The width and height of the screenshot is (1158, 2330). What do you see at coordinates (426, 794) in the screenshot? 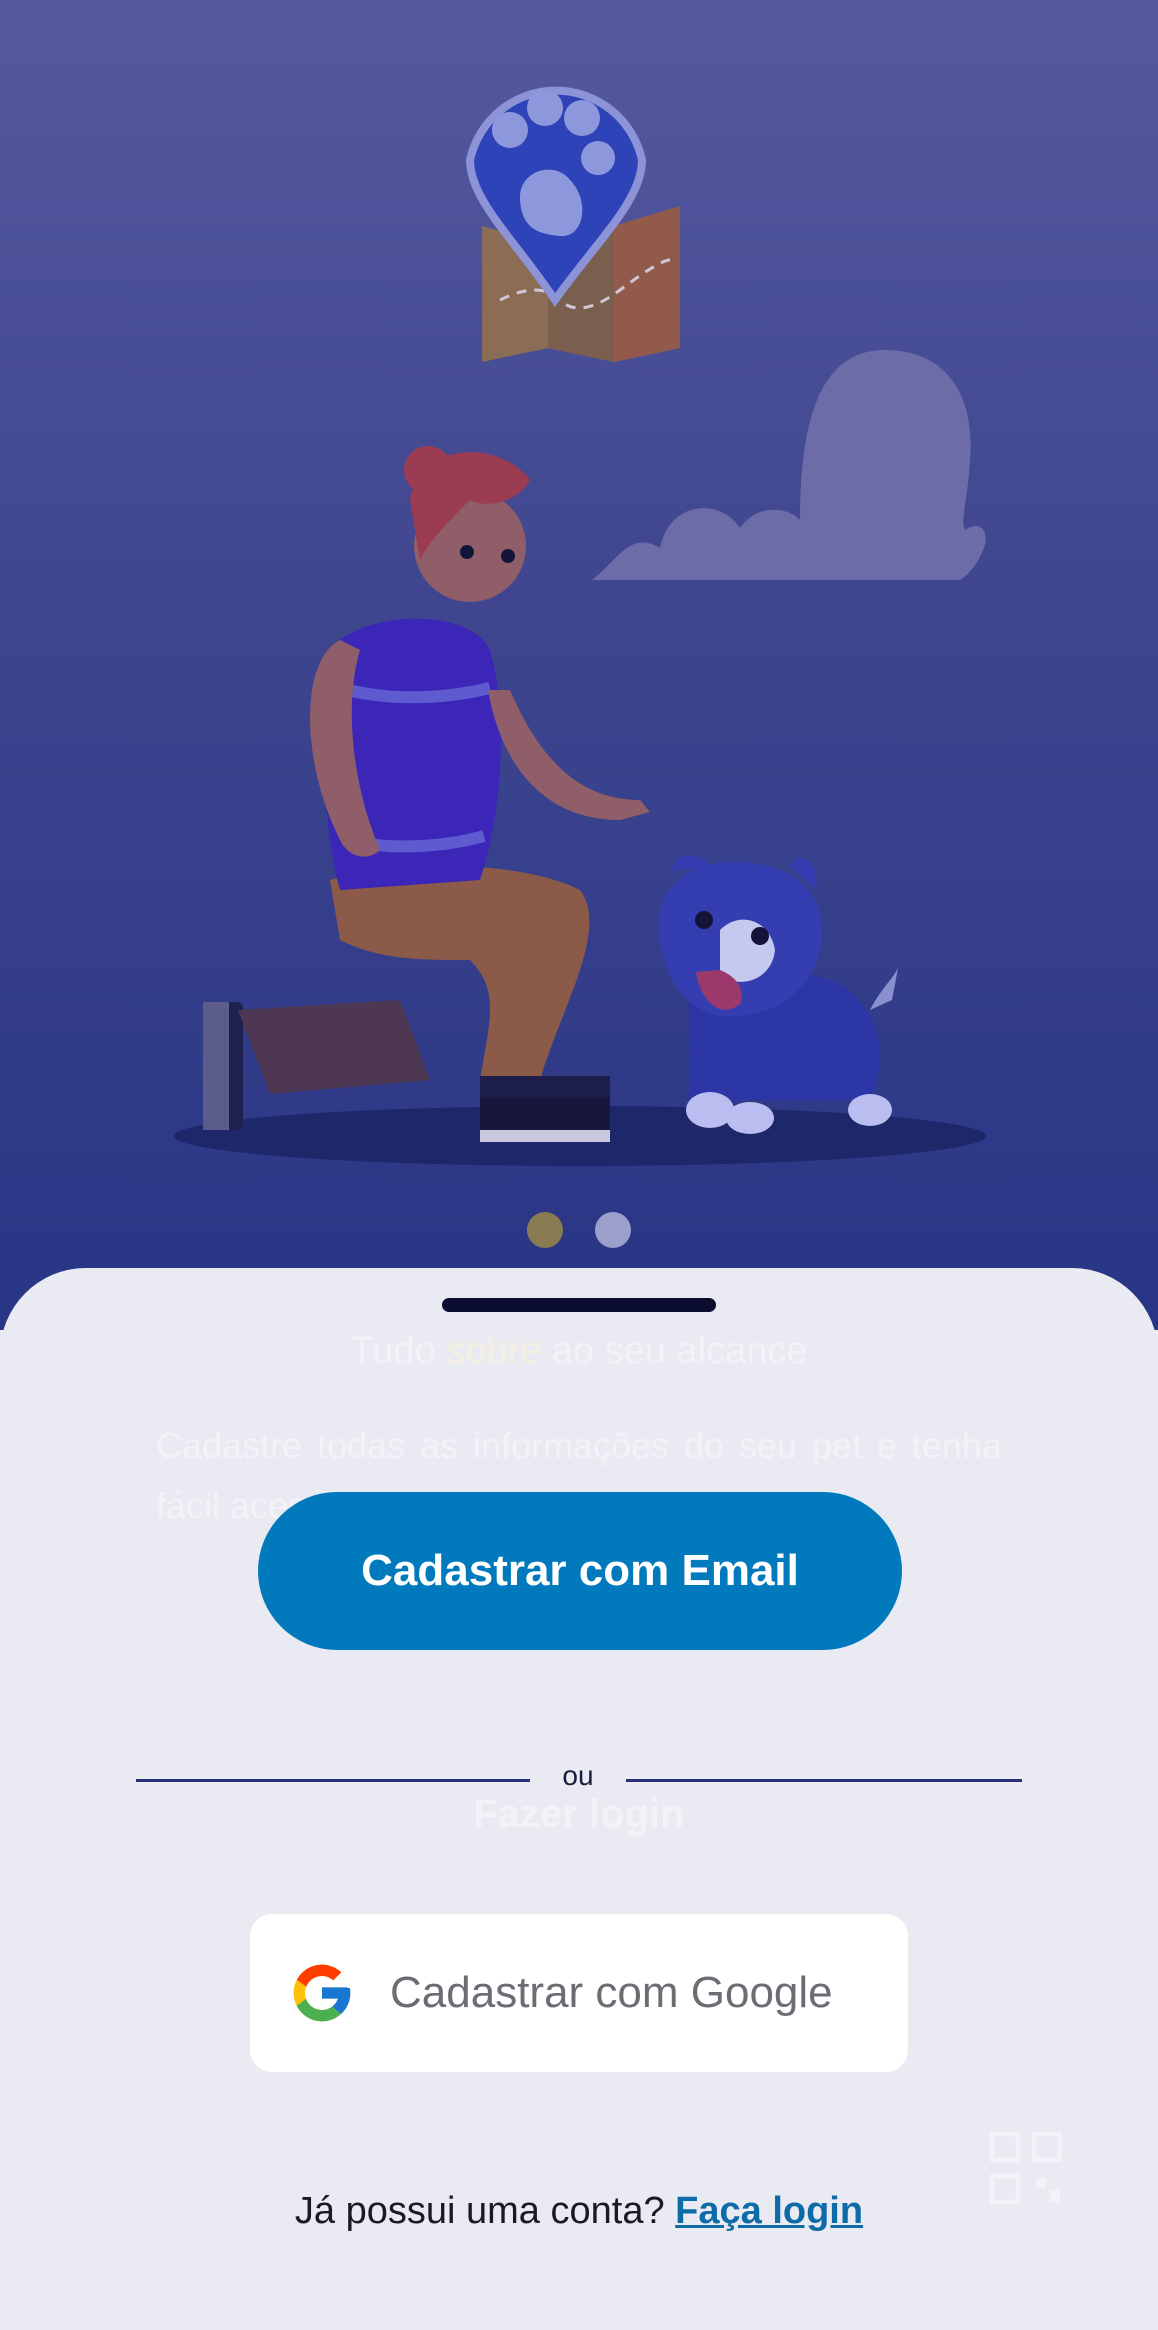
I see `woman-figure` at bounding box center [426, 794].